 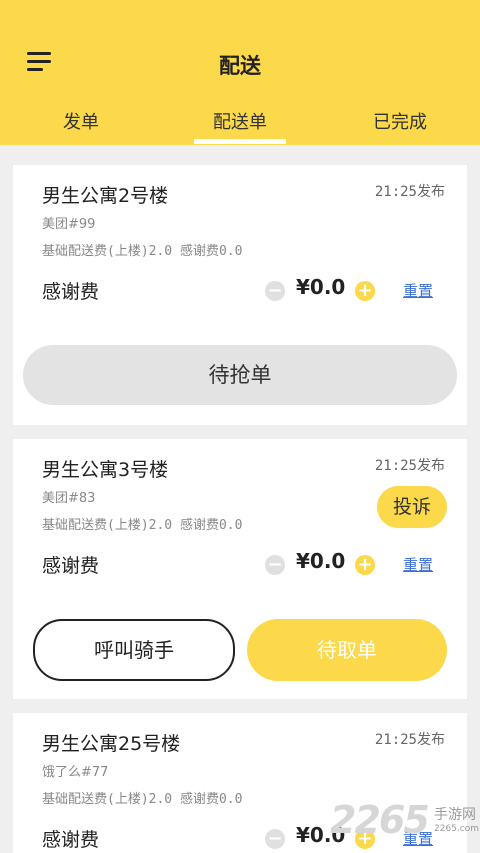 What do you see at coordinates (240, 121) in the screenshot?
I see `tab-delivery-orders: 配送单` at bounding box center [240, 121].